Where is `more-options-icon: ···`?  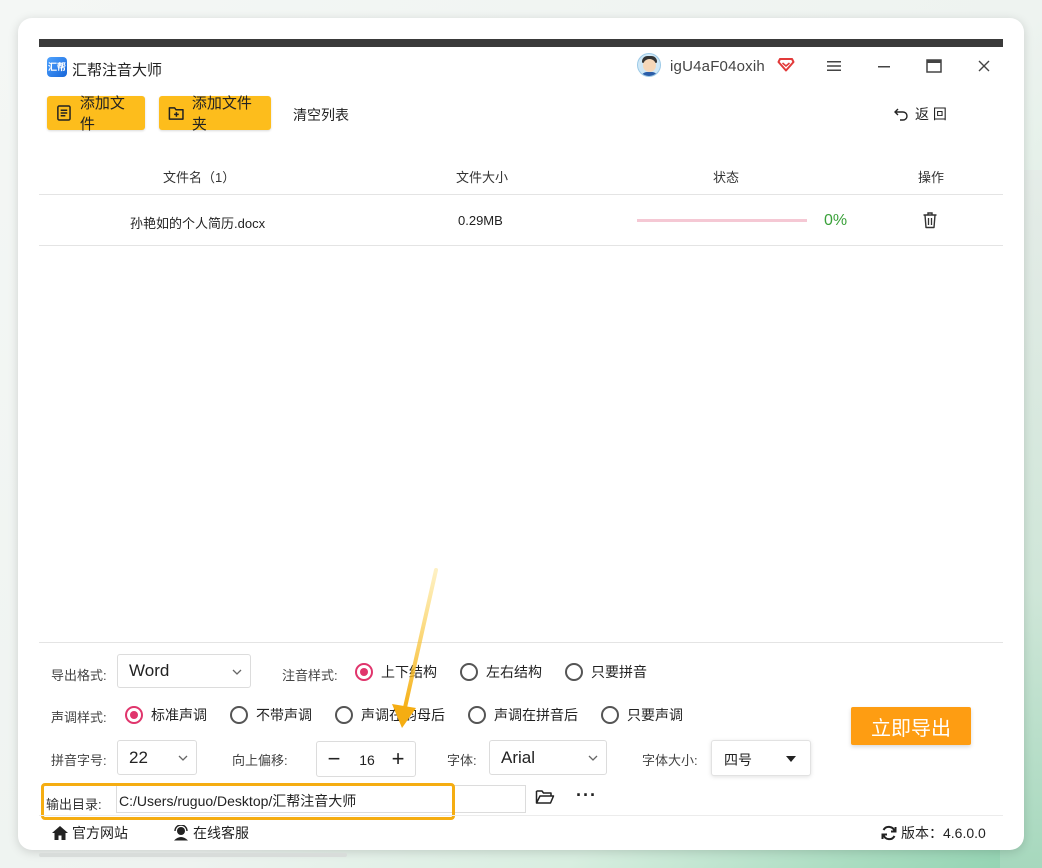
more-options-icon: ··· is located at coordinates (586, 795).